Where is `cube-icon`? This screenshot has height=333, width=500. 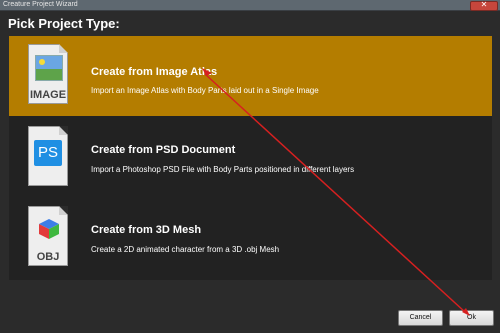 cube-icon is located at coordinates (49, 229).